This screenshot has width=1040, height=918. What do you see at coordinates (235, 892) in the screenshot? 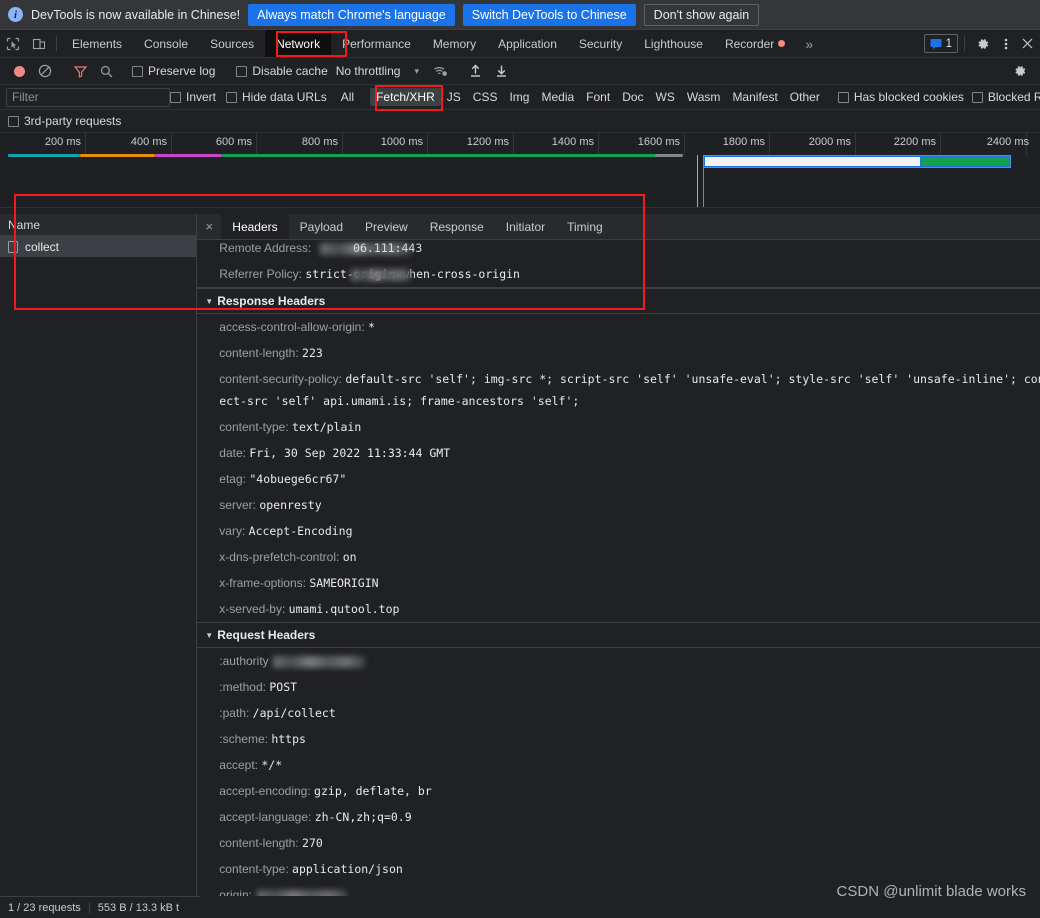
I see `header-key: origin:` at bounding box center [235, 892].